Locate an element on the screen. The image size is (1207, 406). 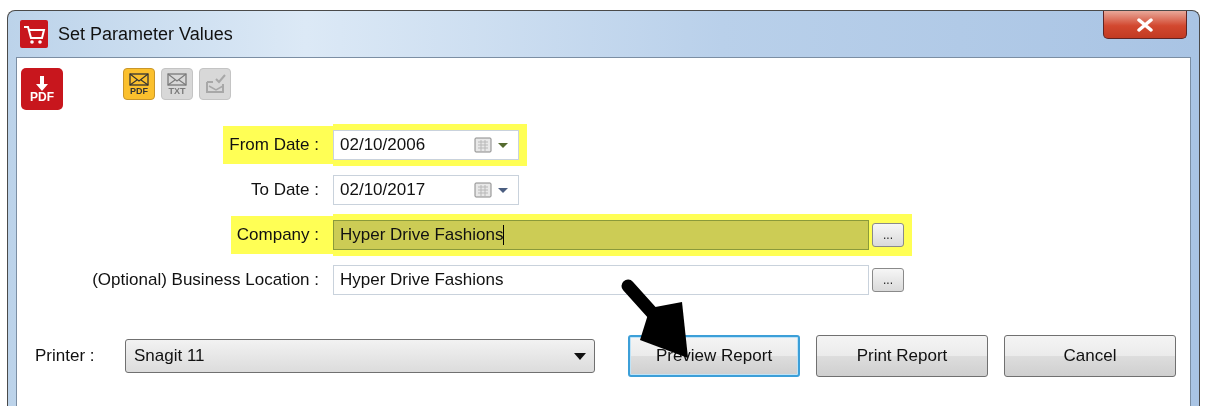
field-label: Company : is located at coordinates (281, 234).